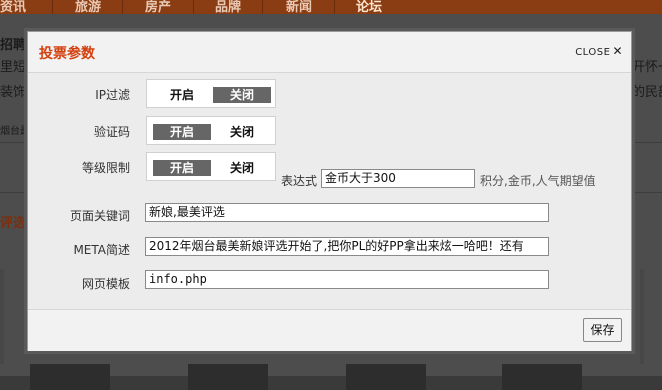 Image resolution: width=662 pixels, height=390 pixels. Describe the element at coordinates (299, 181) in the screenshot. I see `expression-label: 表达式` at that location.